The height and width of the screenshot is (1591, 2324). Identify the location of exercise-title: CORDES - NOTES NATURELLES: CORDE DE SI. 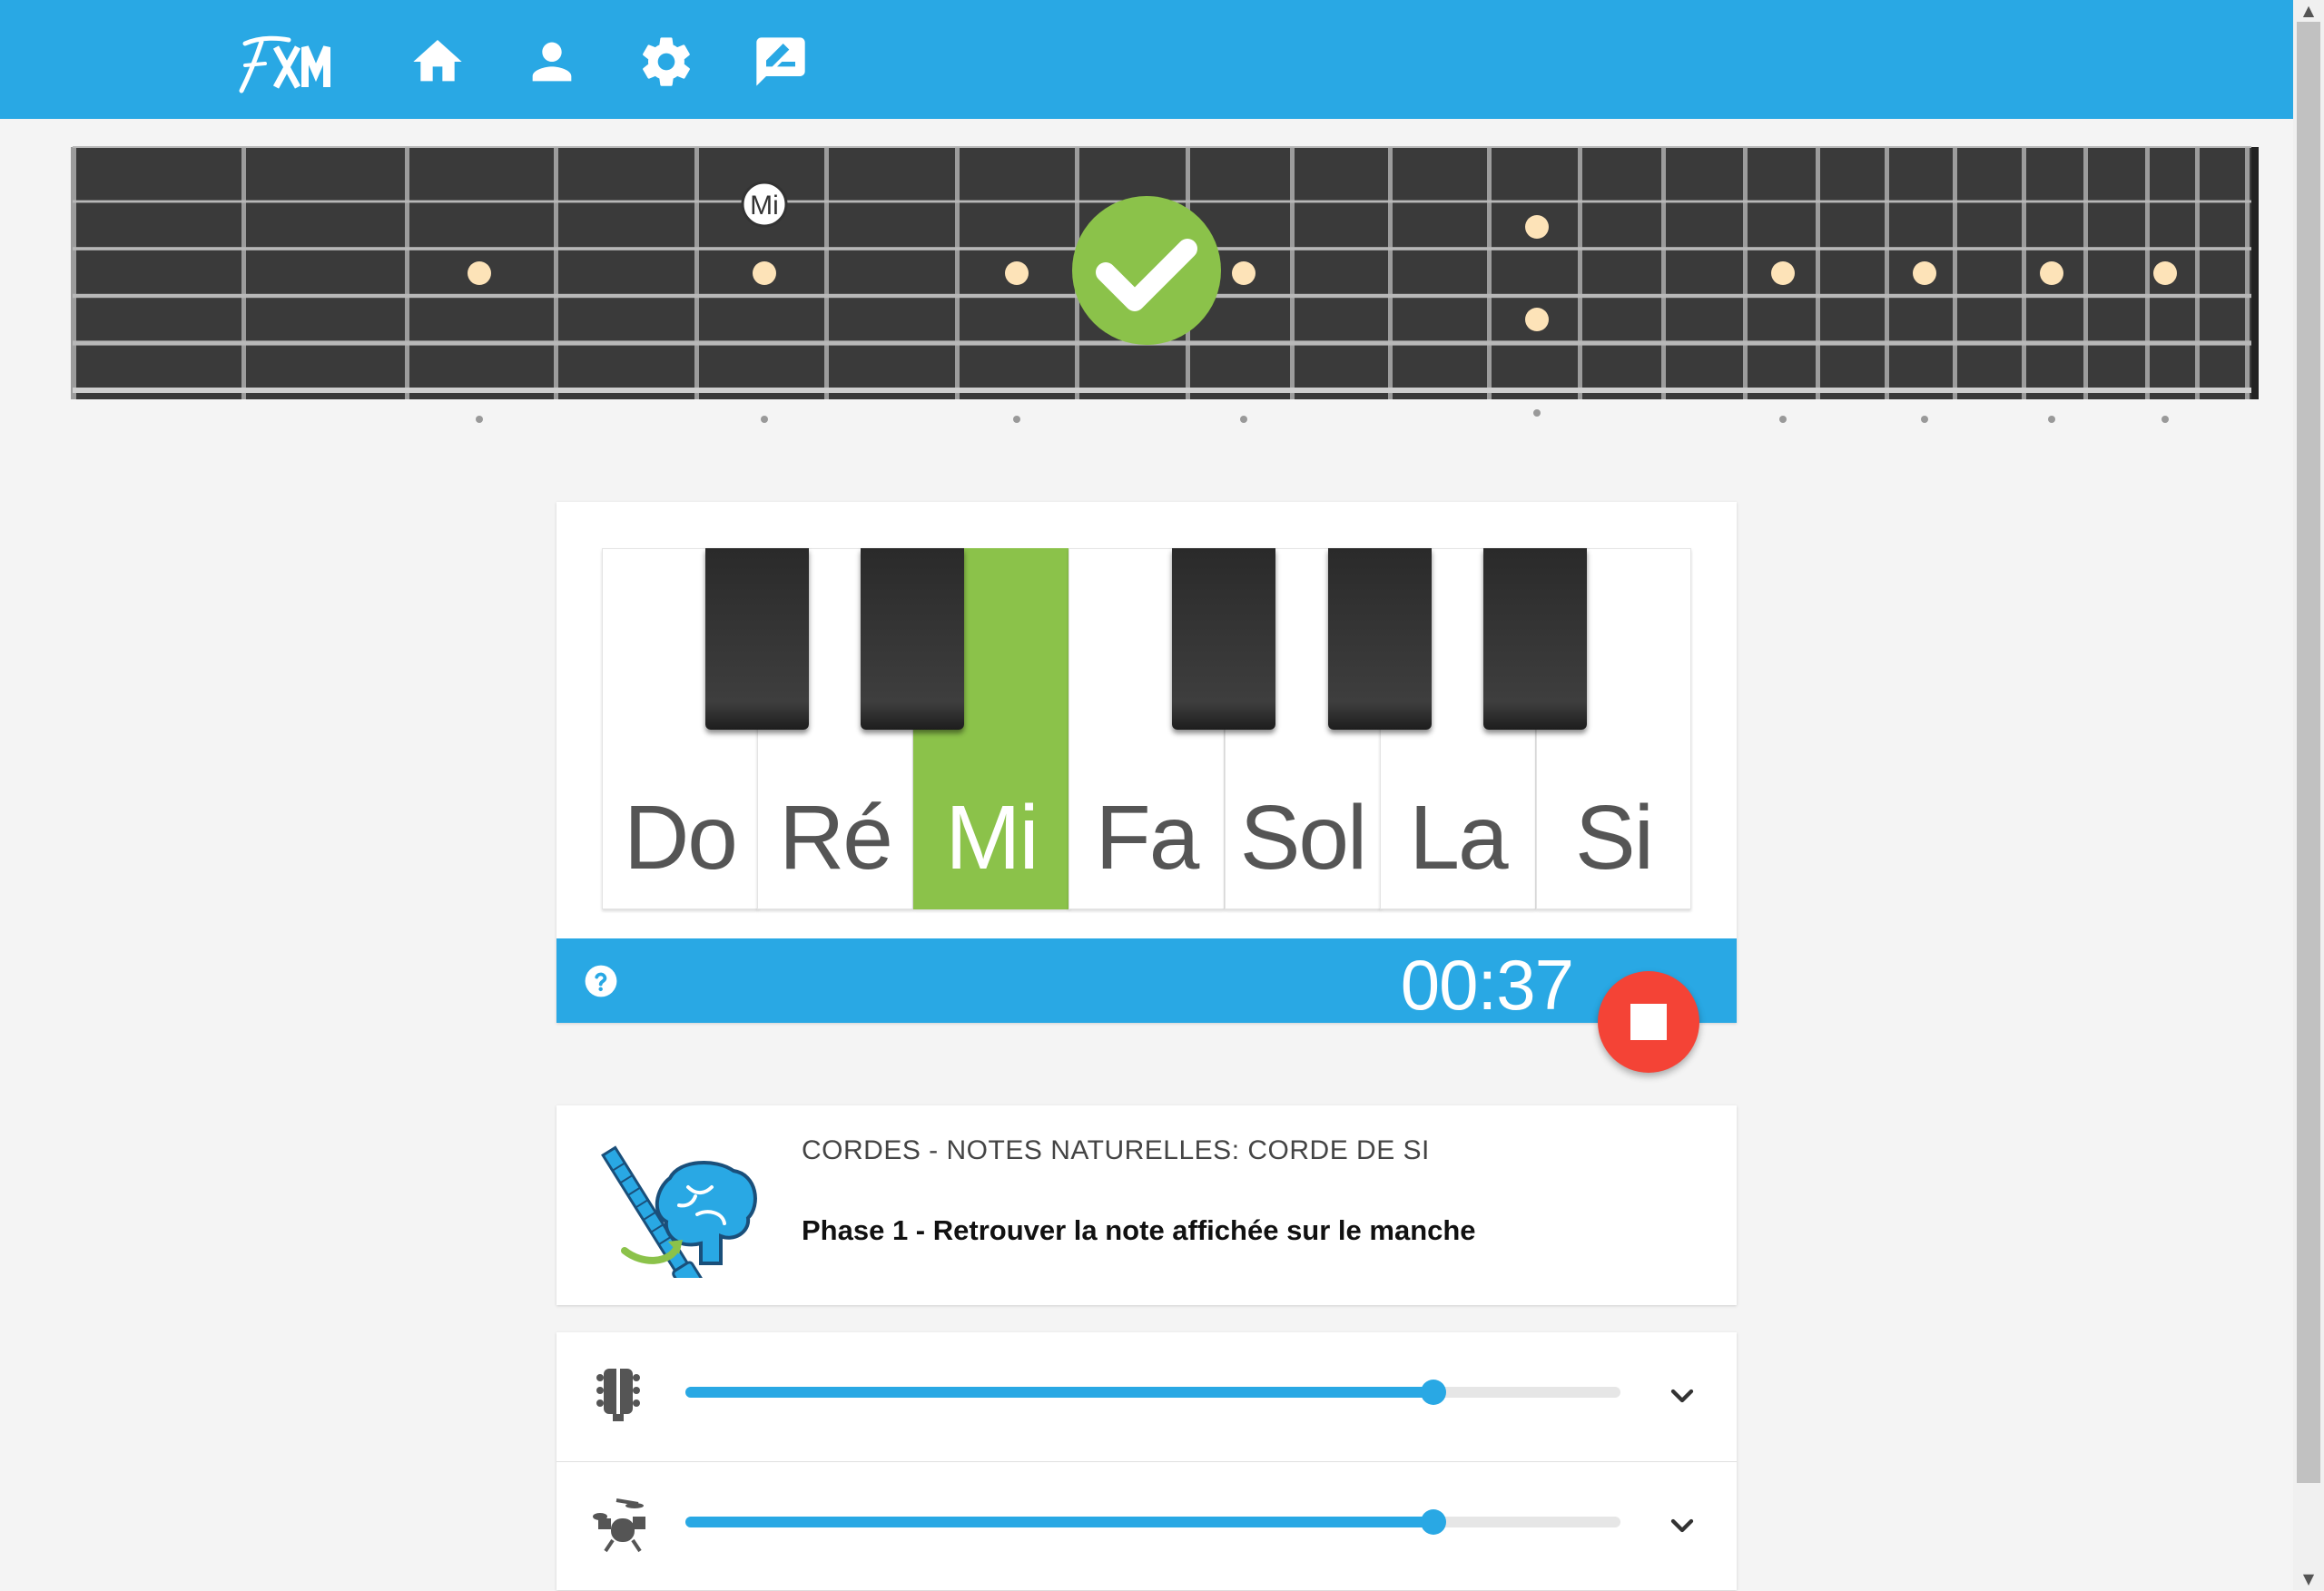
(1116, 1150).